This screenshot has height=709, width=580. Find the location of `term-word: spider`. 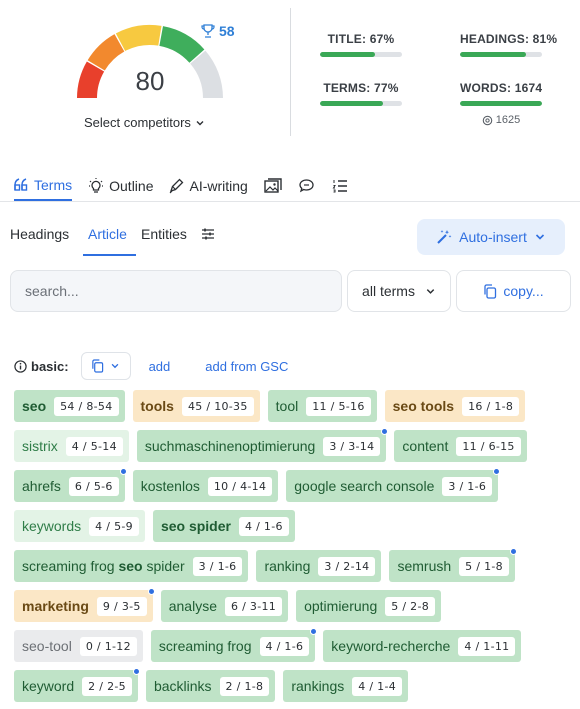

term-word: spider is located at coordinates (165, 566).